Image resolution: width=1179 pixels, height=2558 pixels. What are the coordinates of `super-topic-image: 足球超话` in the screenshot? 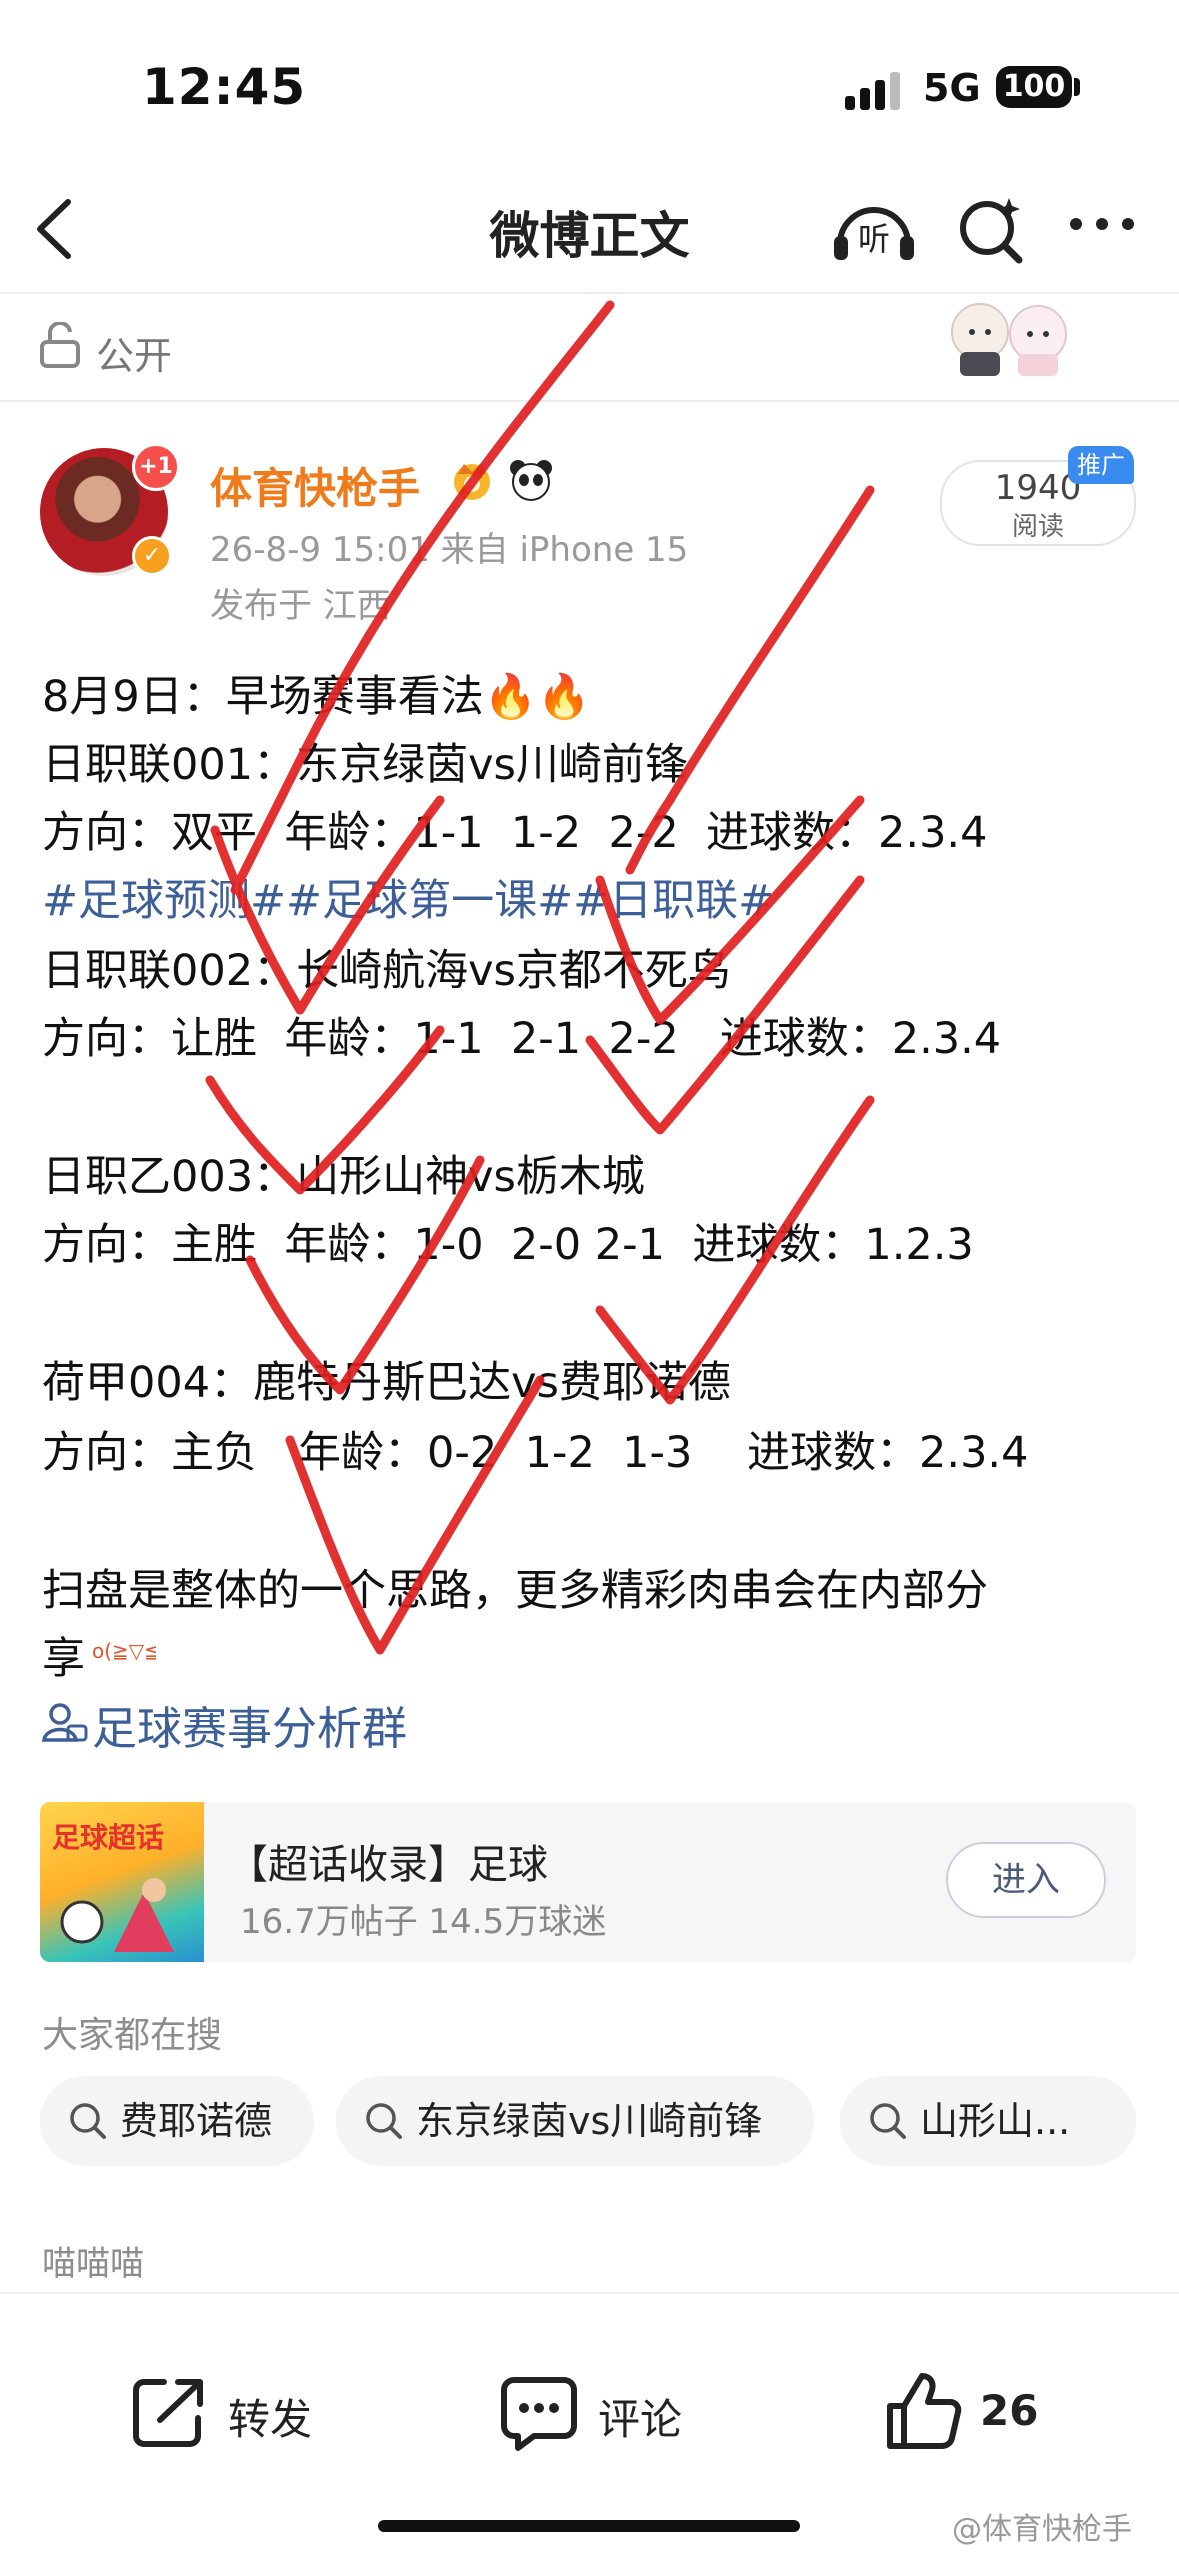 It's located at (122, 1882).